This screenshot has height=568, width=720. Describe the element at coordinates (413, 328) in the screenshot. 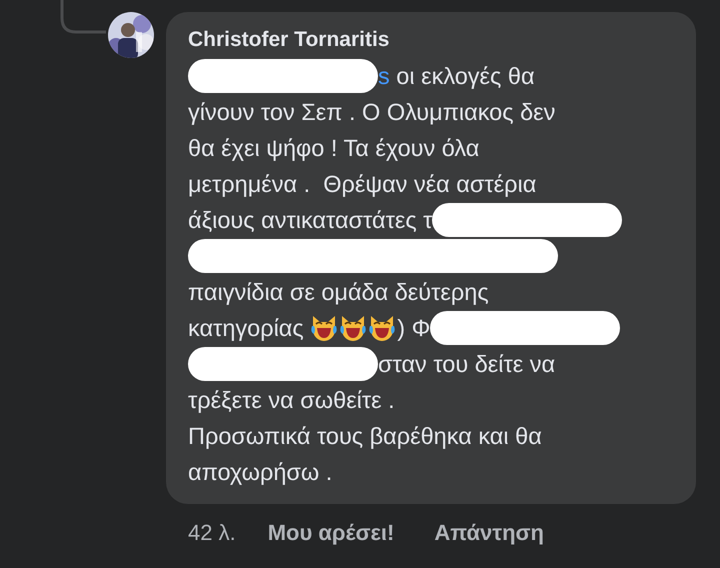

I see `comment-text: ) Φ` at that location.